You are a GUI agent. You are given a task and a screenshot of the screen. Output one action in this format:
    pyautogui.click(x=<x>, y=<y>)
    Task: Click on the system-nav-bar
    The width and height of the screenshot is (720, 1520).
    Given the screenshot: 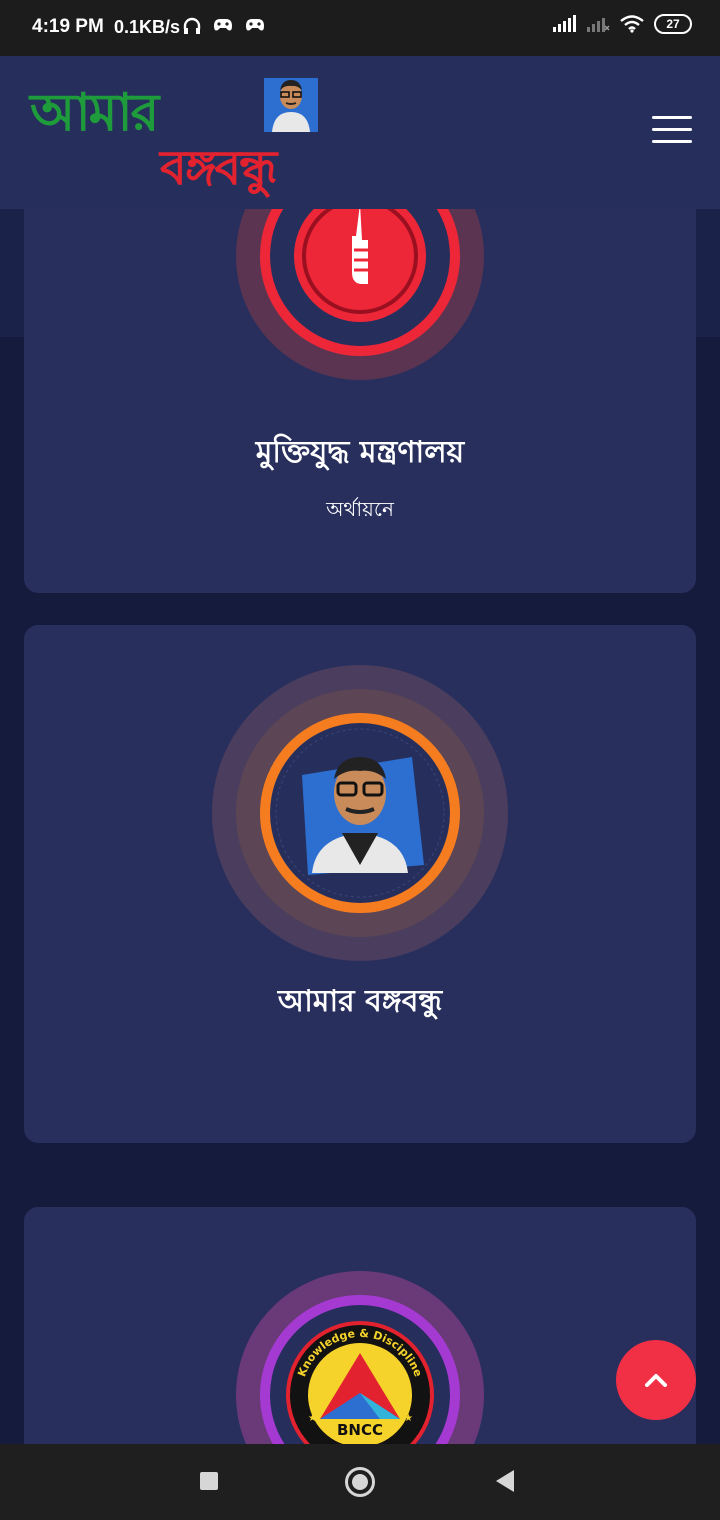 What is the action you would take?
    pyautogui.click(x=360, y=1482)
    